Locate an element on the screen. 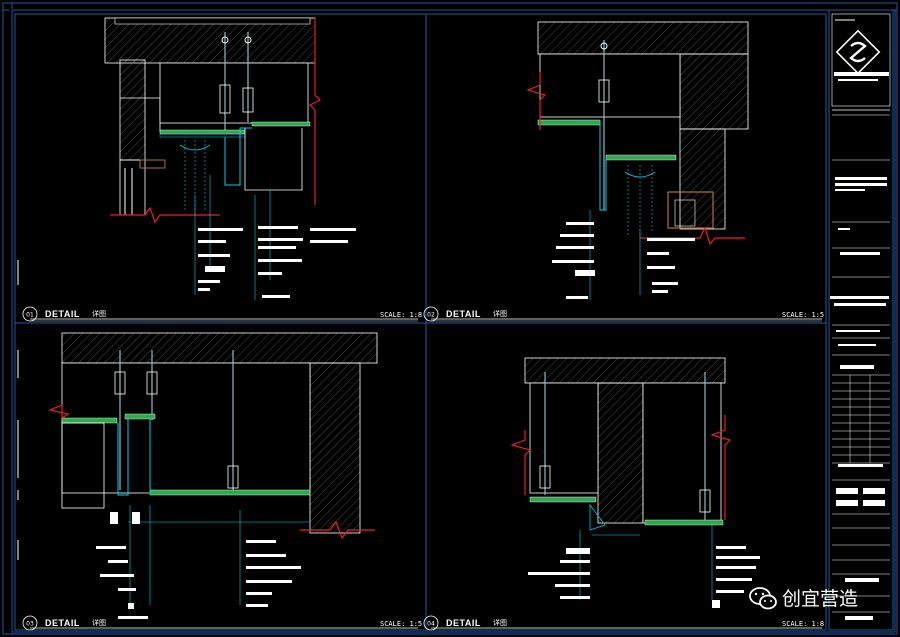  detail-number: 03 is located at coordinates (30, 624).